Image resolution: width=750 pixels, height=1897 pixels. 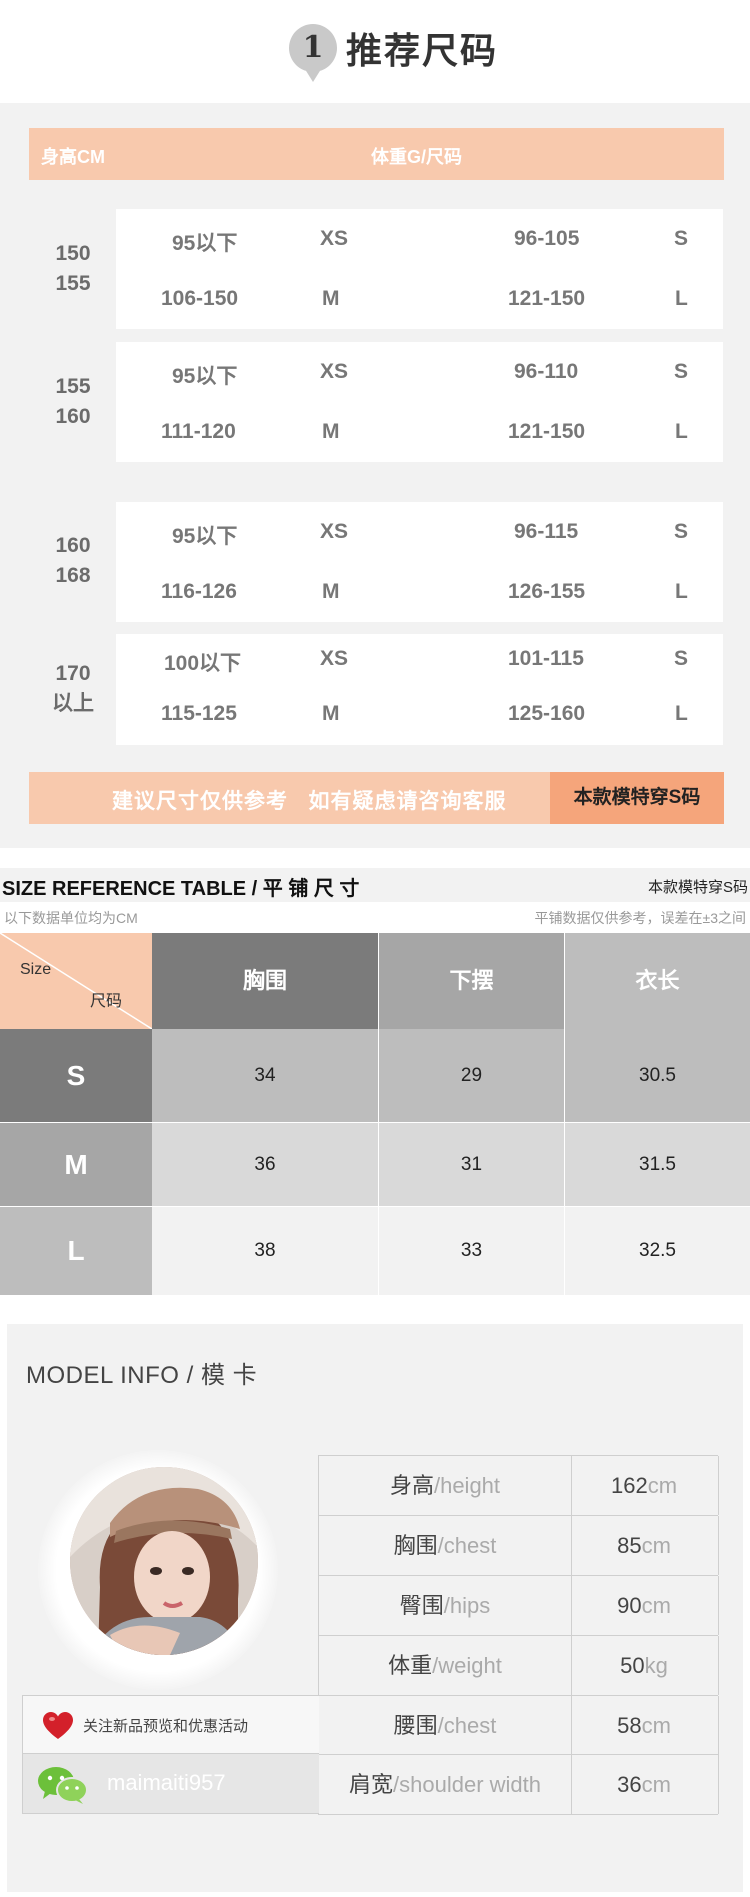 What do you see at coordinates (629, 1485) in the screenshot?
I see `value-number: 162` at bounding box center [629, 1485].